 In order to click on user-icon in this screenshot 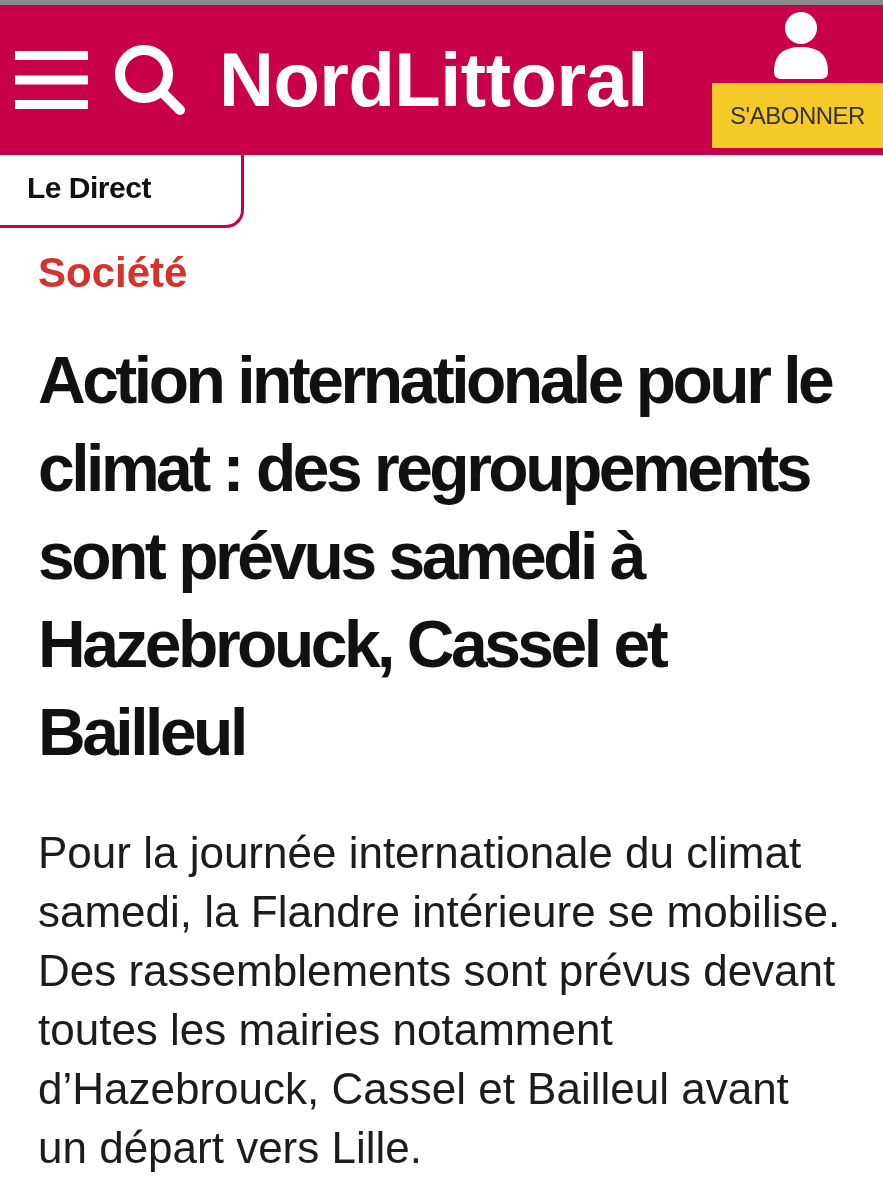, I will do `click(800, 45)`.